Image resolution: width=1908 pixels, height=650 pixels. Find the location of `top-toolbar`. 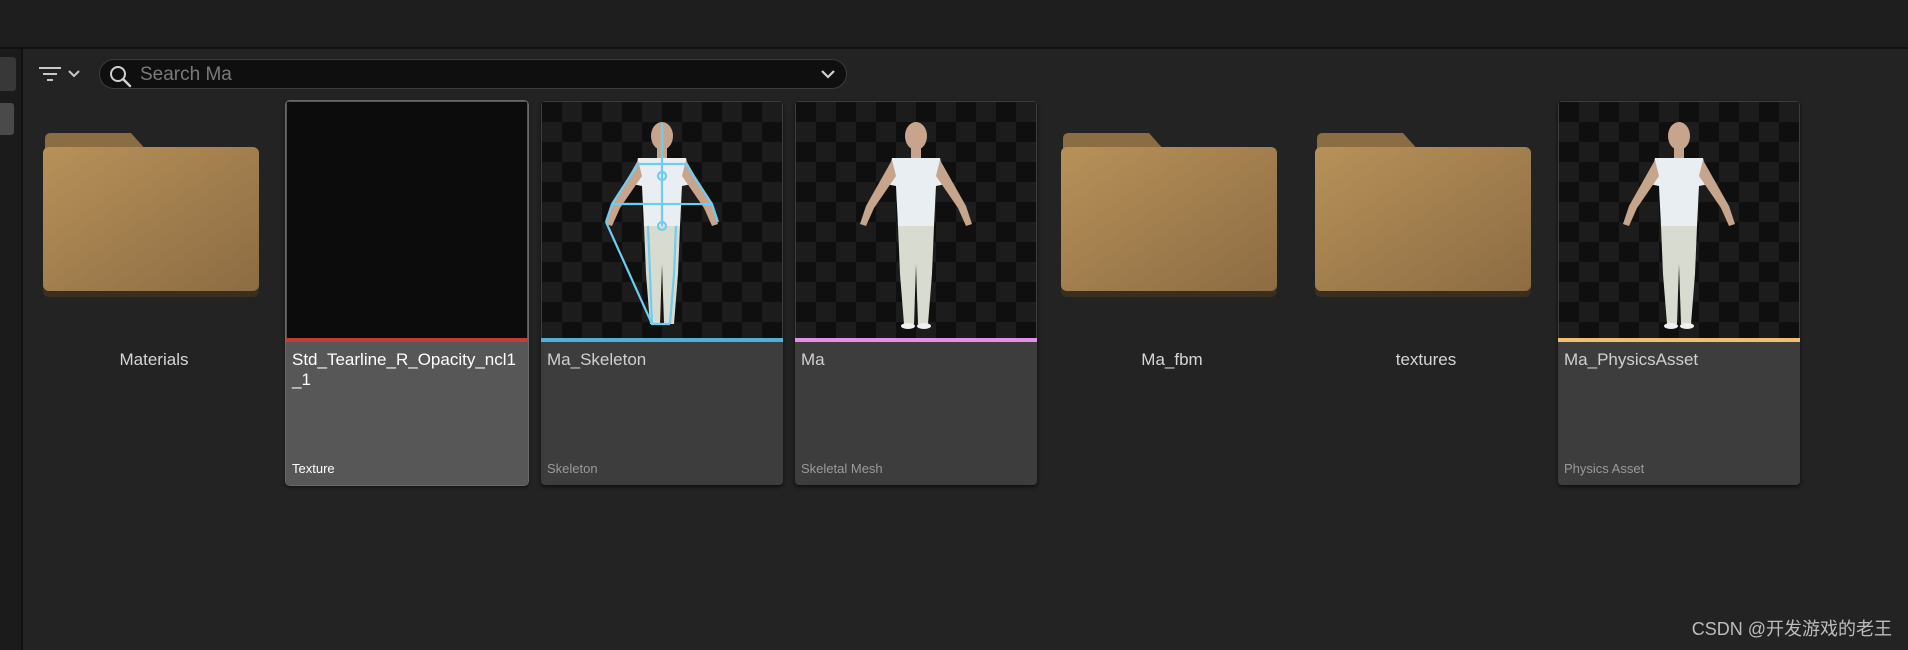

top-toolbar is located at coordinates (954, 24).